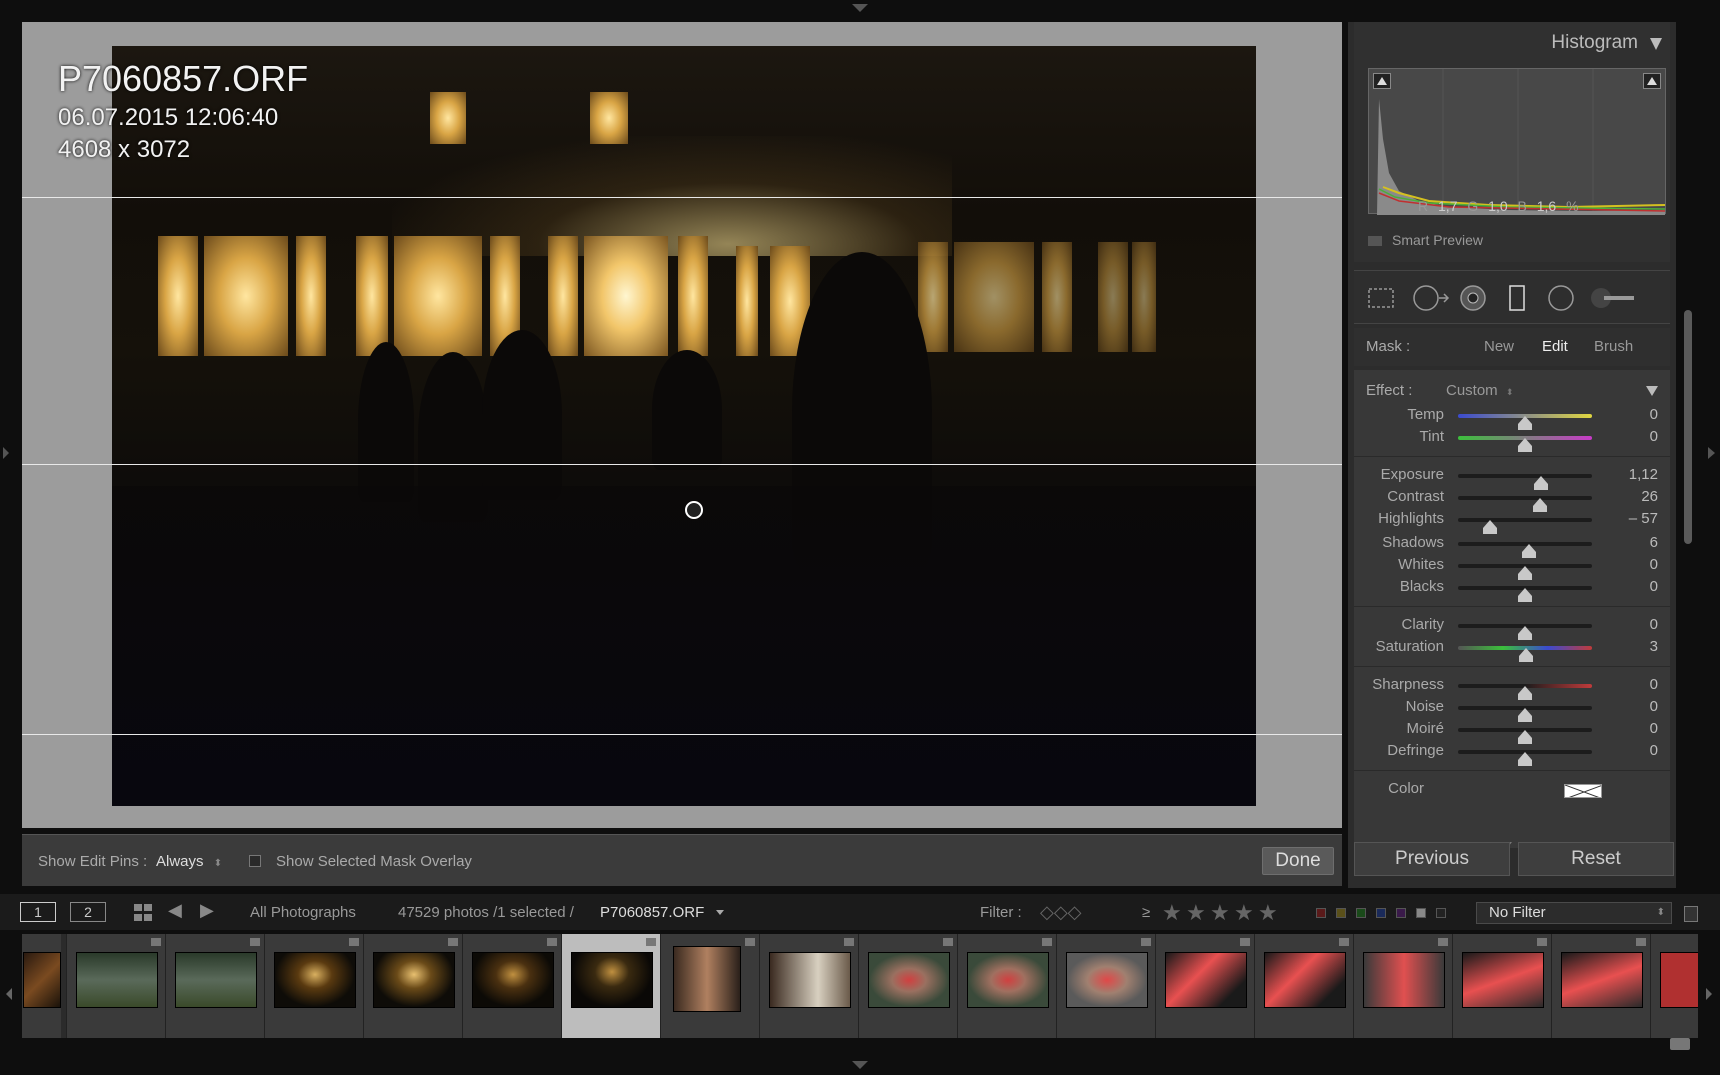 The height and width of the screenshot is (1075, 1720). I want to click on shadows-slider-track, so click(1525, 550).